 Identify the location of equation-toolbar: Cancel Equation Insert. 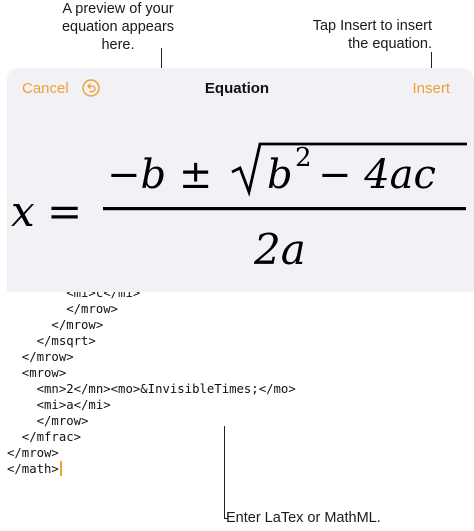
(240, 88).